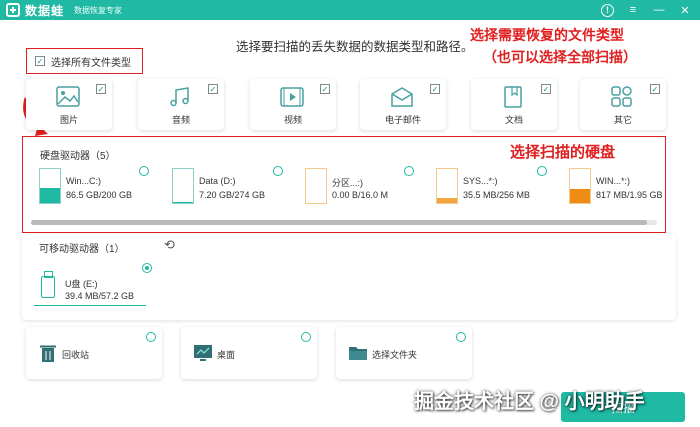 Image resolution: width=700 pixels, height=427 pixels. I want to click on minimize-icon: —, so click(659, 10).